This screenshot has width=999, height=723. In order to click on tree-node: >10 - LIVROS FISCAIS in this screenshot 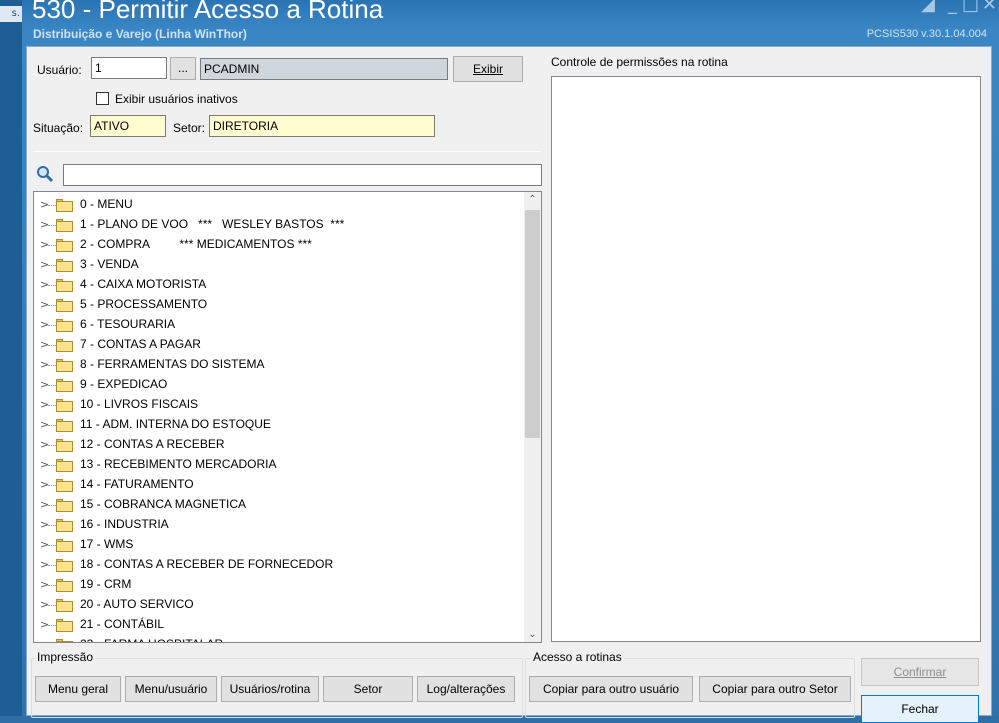, I will do `click(279, 405)`.